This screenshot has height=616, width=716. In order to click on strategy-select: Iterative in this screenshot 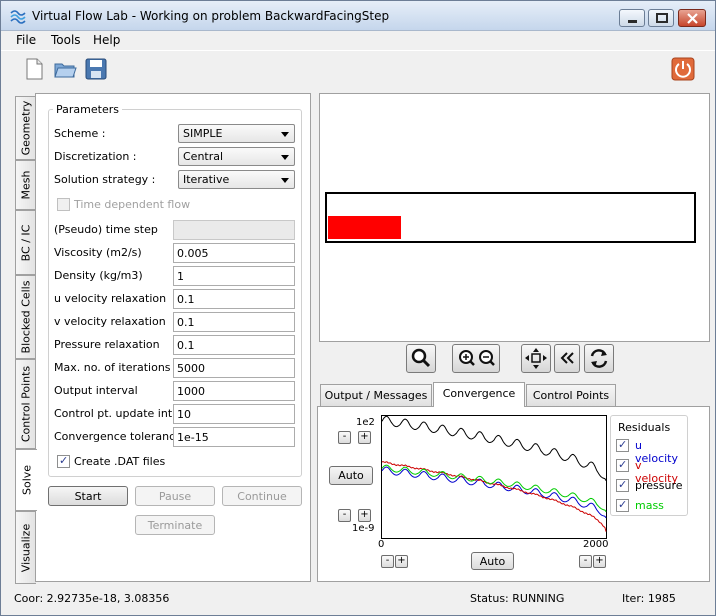, I will do `click(236, 179)`.